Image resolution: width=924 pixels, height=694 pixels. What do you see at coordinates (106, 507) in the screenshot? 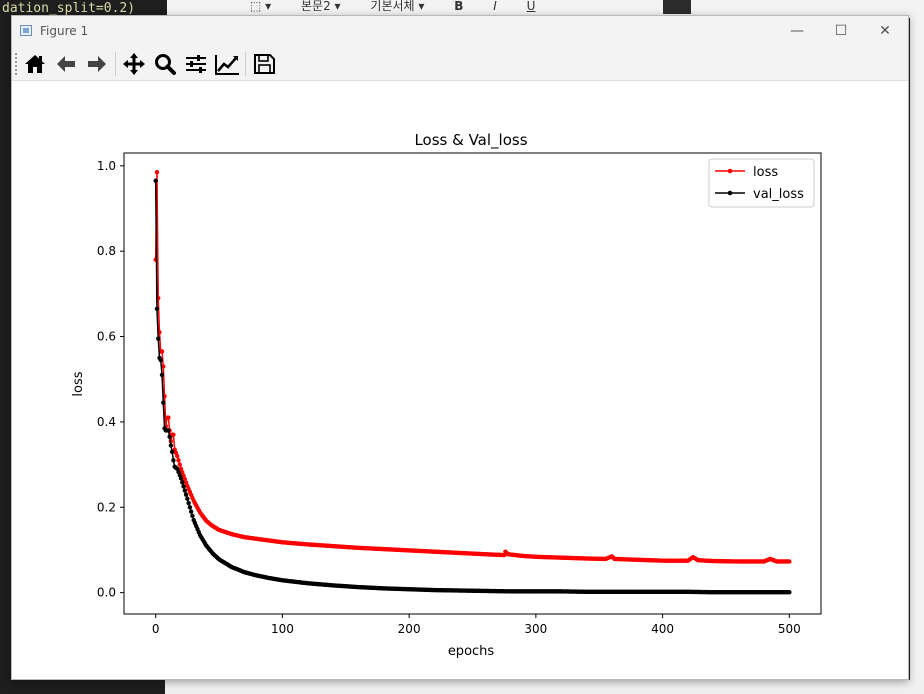
I see `y-tick-label: 0.2` at bounding box center [106, 507].